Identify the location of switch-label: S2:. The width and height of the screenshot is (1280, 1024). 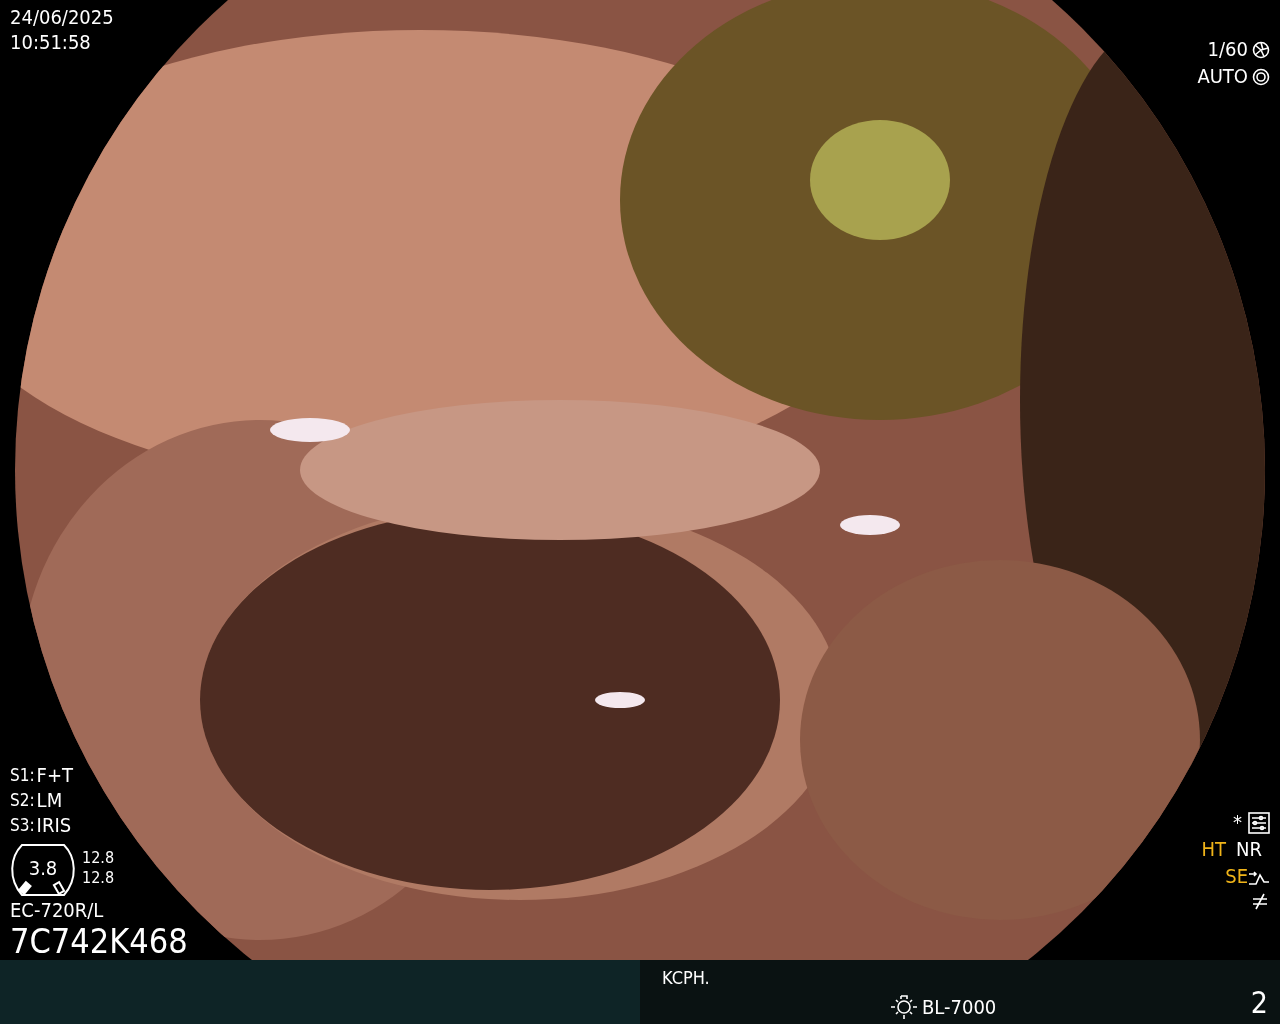
(22, 800).